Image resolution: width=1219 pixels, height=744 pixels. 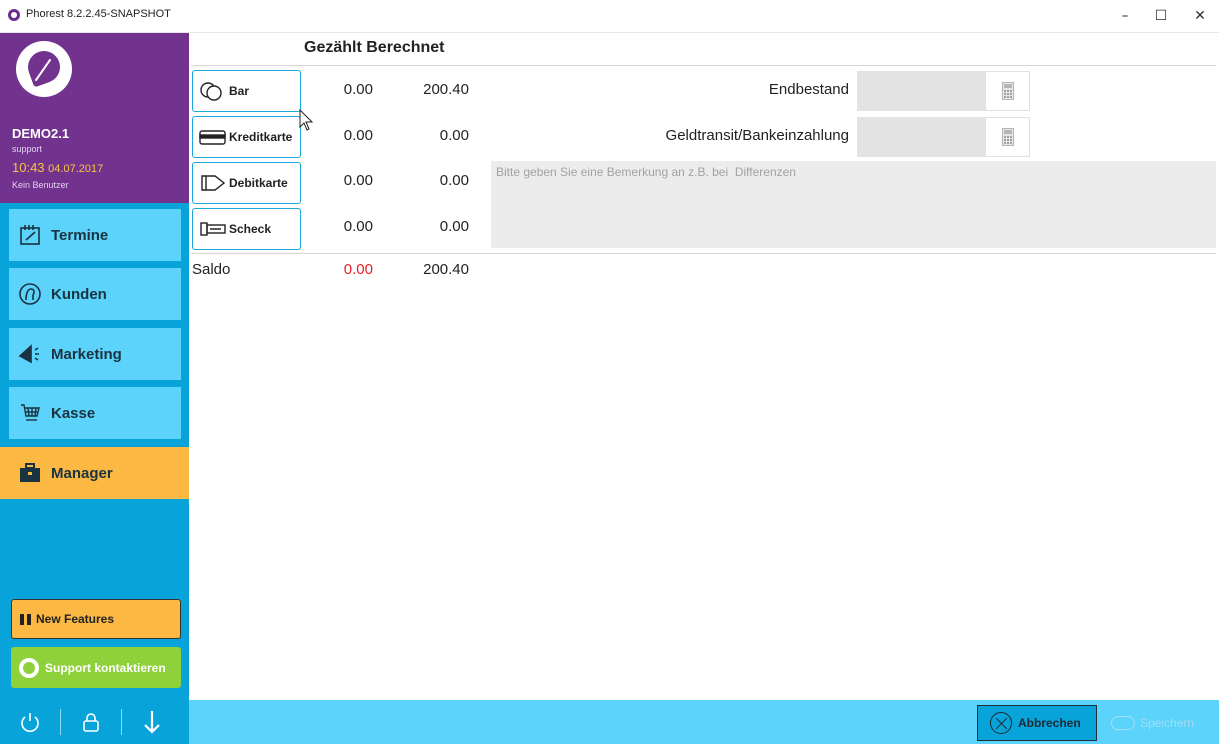 What do you see at coordinates (446, 269) in the screenshot?
I see `saldo-calculated: 200.40` at bounding box center [446, 269].